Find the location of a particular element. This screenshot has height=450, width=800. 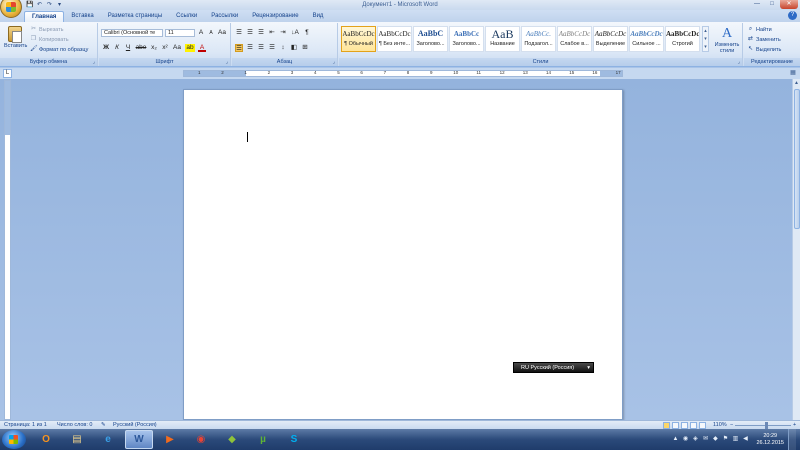

volume-icon: ◀ is located at coordinates (745, 439).